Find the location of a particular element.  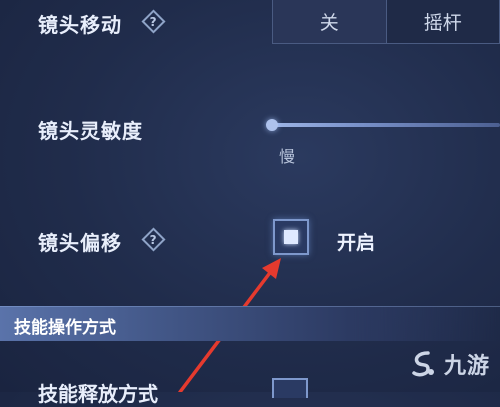

skill-release-label: 技能释放方式 is located at coordinates (98, 394).